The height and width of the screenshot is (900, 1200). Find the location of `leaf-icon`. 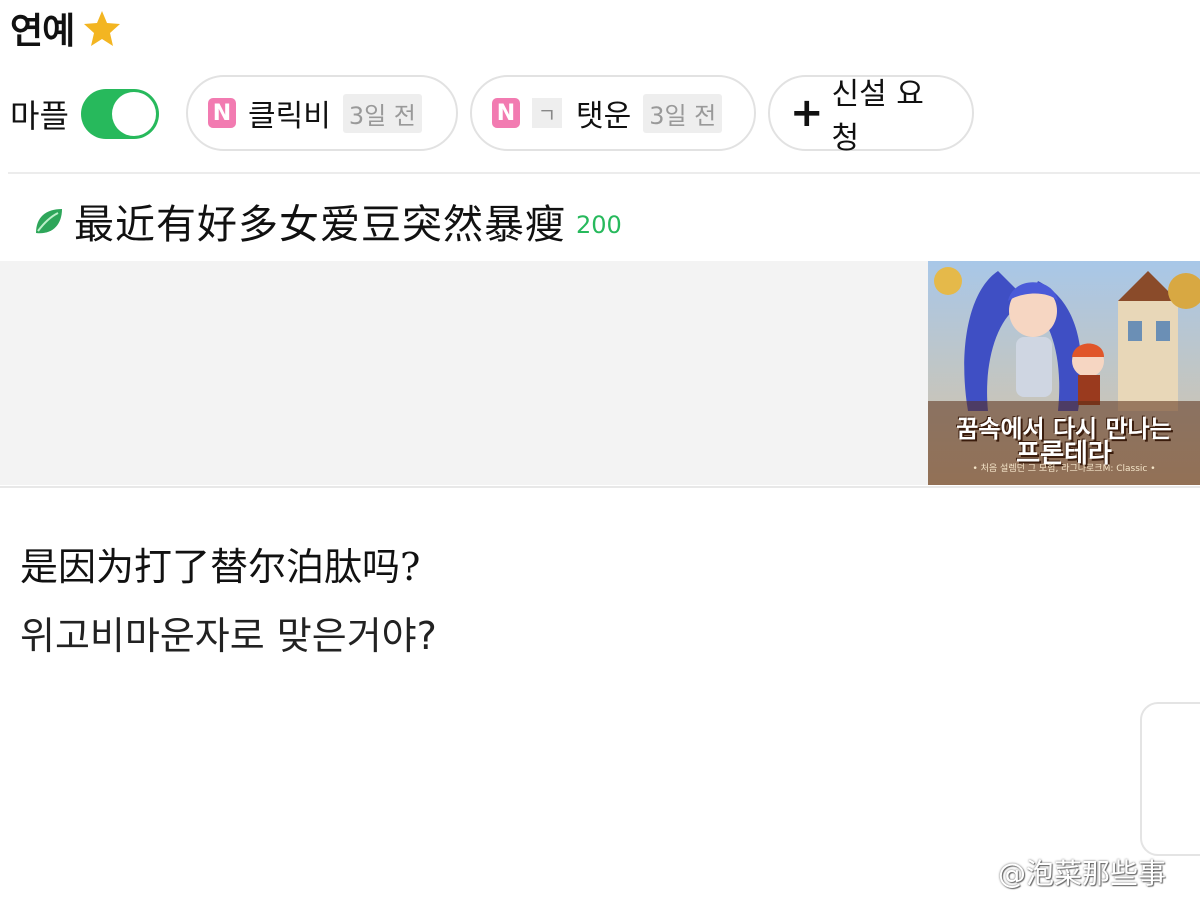

leaf-icon is located at coordinates (49, 221).